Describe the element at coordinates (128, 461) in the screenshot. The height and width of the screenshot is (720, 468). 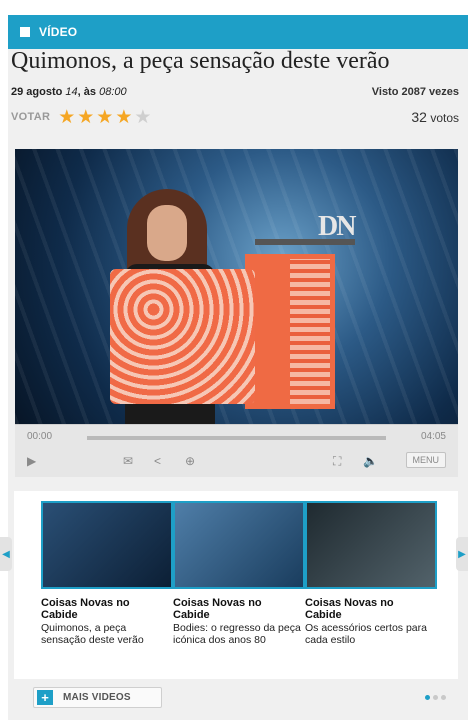
I see `email-icon: ✉` at that location.